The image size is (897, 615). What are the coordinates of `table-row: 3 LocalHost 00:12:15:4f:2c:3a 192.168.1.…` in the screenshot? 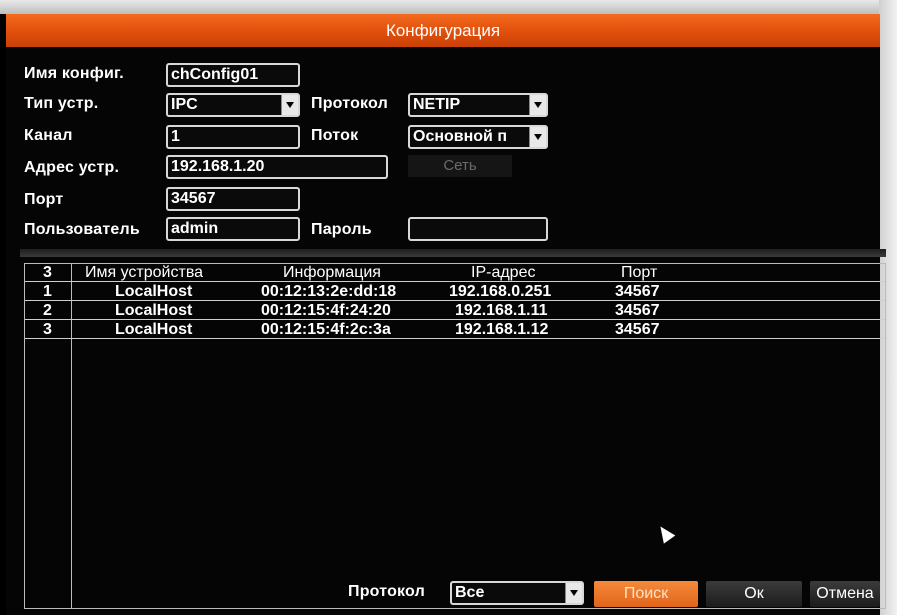 It's located at (455, 330).